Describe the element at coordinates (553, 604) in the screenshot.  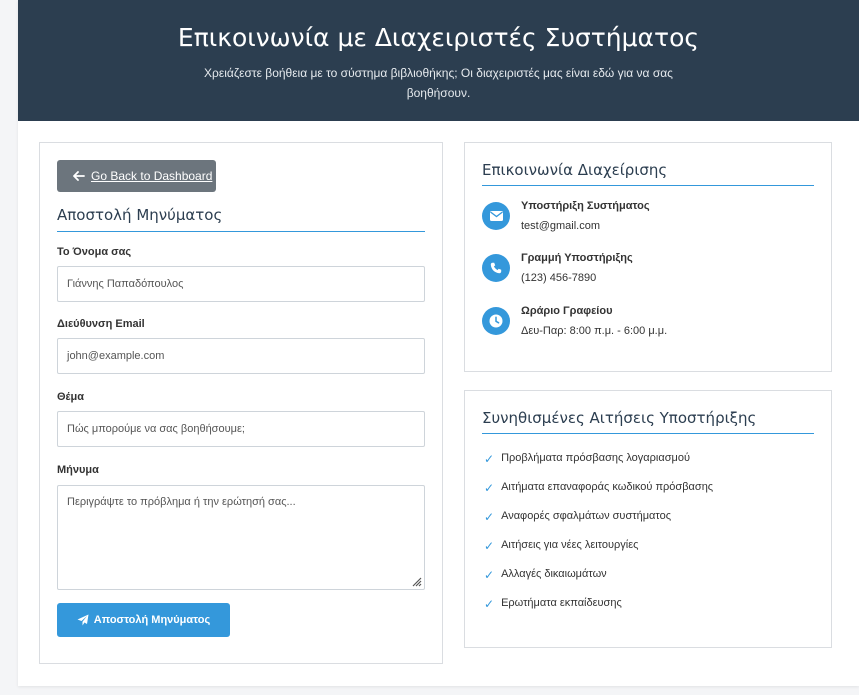
I see `list-item: ✓ Ερωτήματα εκπαίδευσης` at that location.